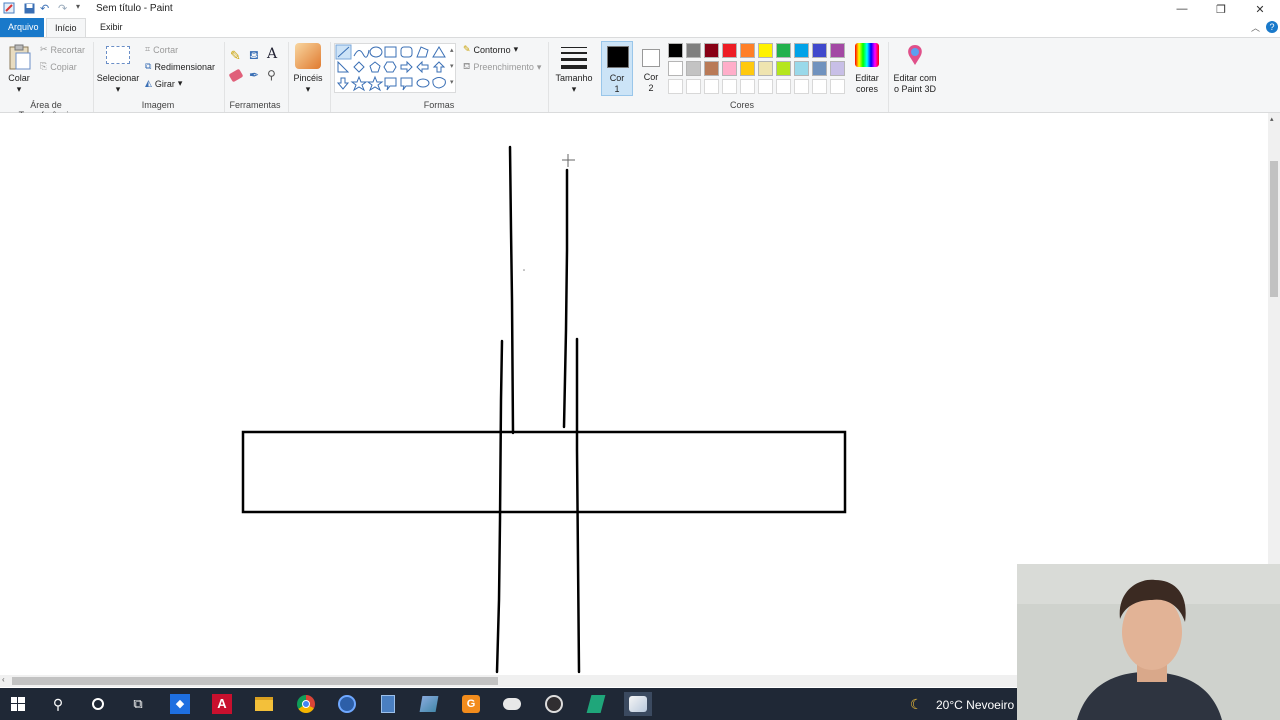 This screenshot has width=1280, height=720. What do you see at coordinates (617, 84) in the screenshot?
I see `color1-label: Cor 1` at bounding box center [617, 84].